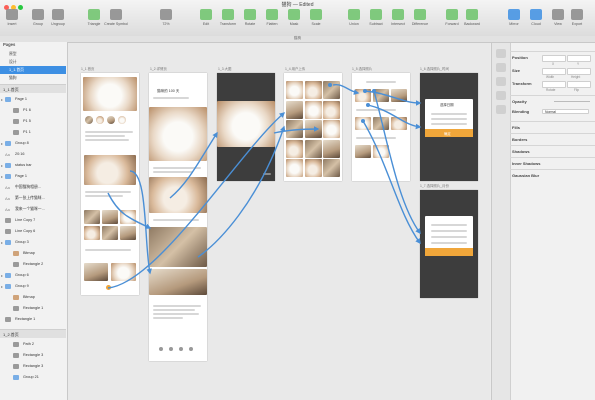 The width and height of the screenshot is (595, 400). What do you see at coordinates (501, 109) in the screenshot?
I see `export-icon` at bounding box center [501, 109].